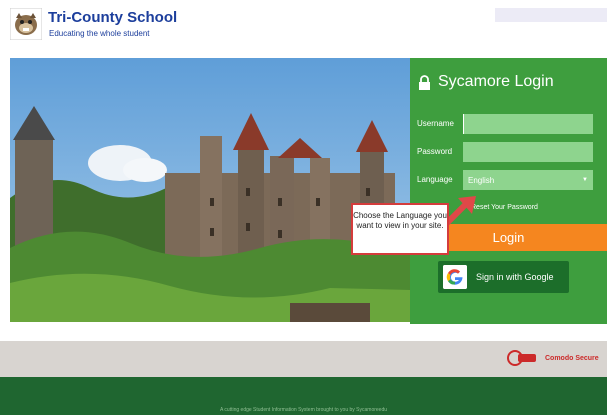 Image resolution: width=607 pixels, height=415 pixels. What do you see at coordinates (455, 277) in the screenshot?
I see `google-icon` at bounding box center [455, 277].